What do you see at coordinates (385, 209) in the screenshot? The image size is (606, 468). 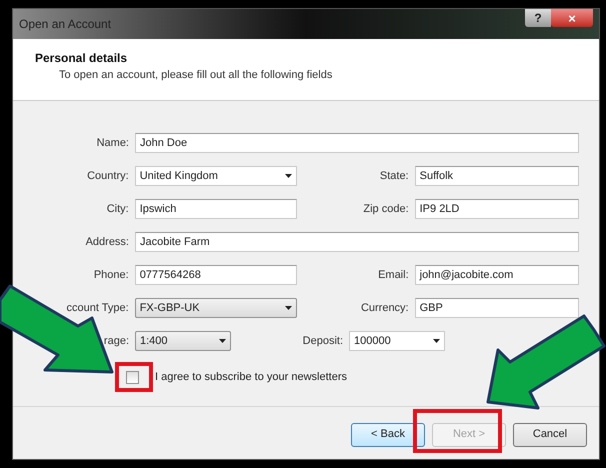 I see `field-label: Zip code:` at bounding box center [385, 209].